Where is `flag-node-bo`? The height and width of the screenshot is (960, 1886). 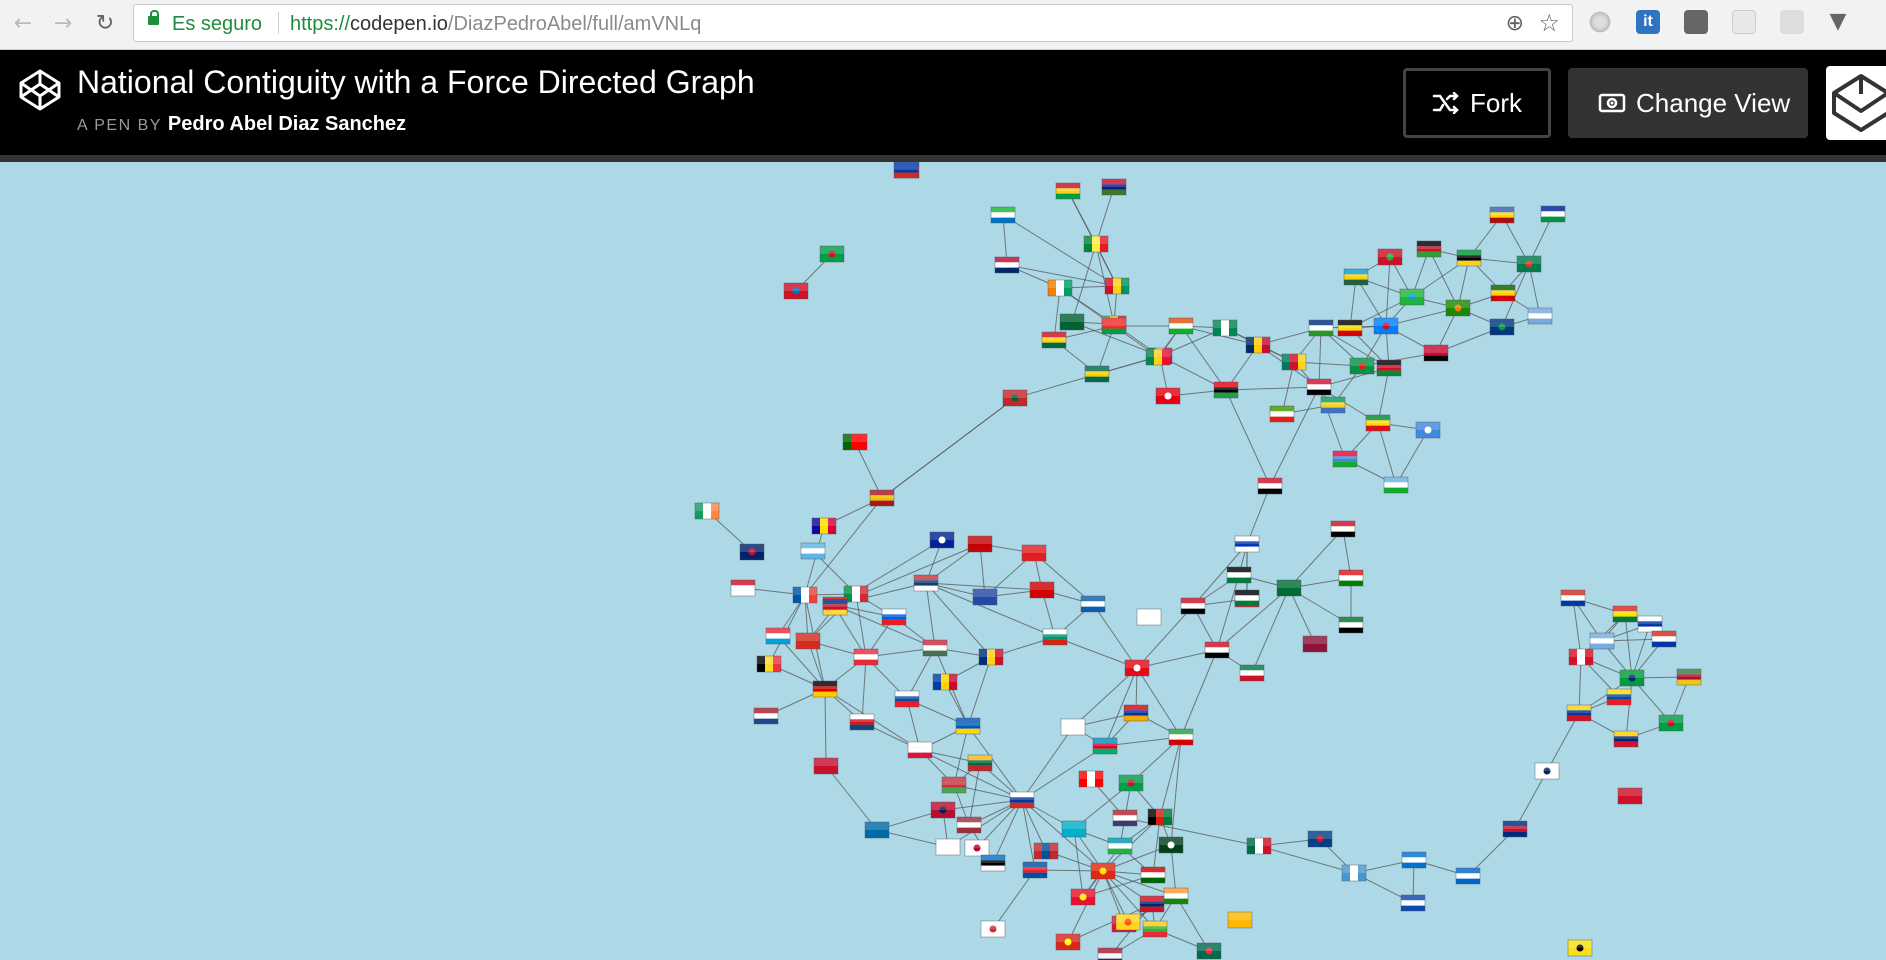
flag-node-bo is located at coordinates (1625, 614).